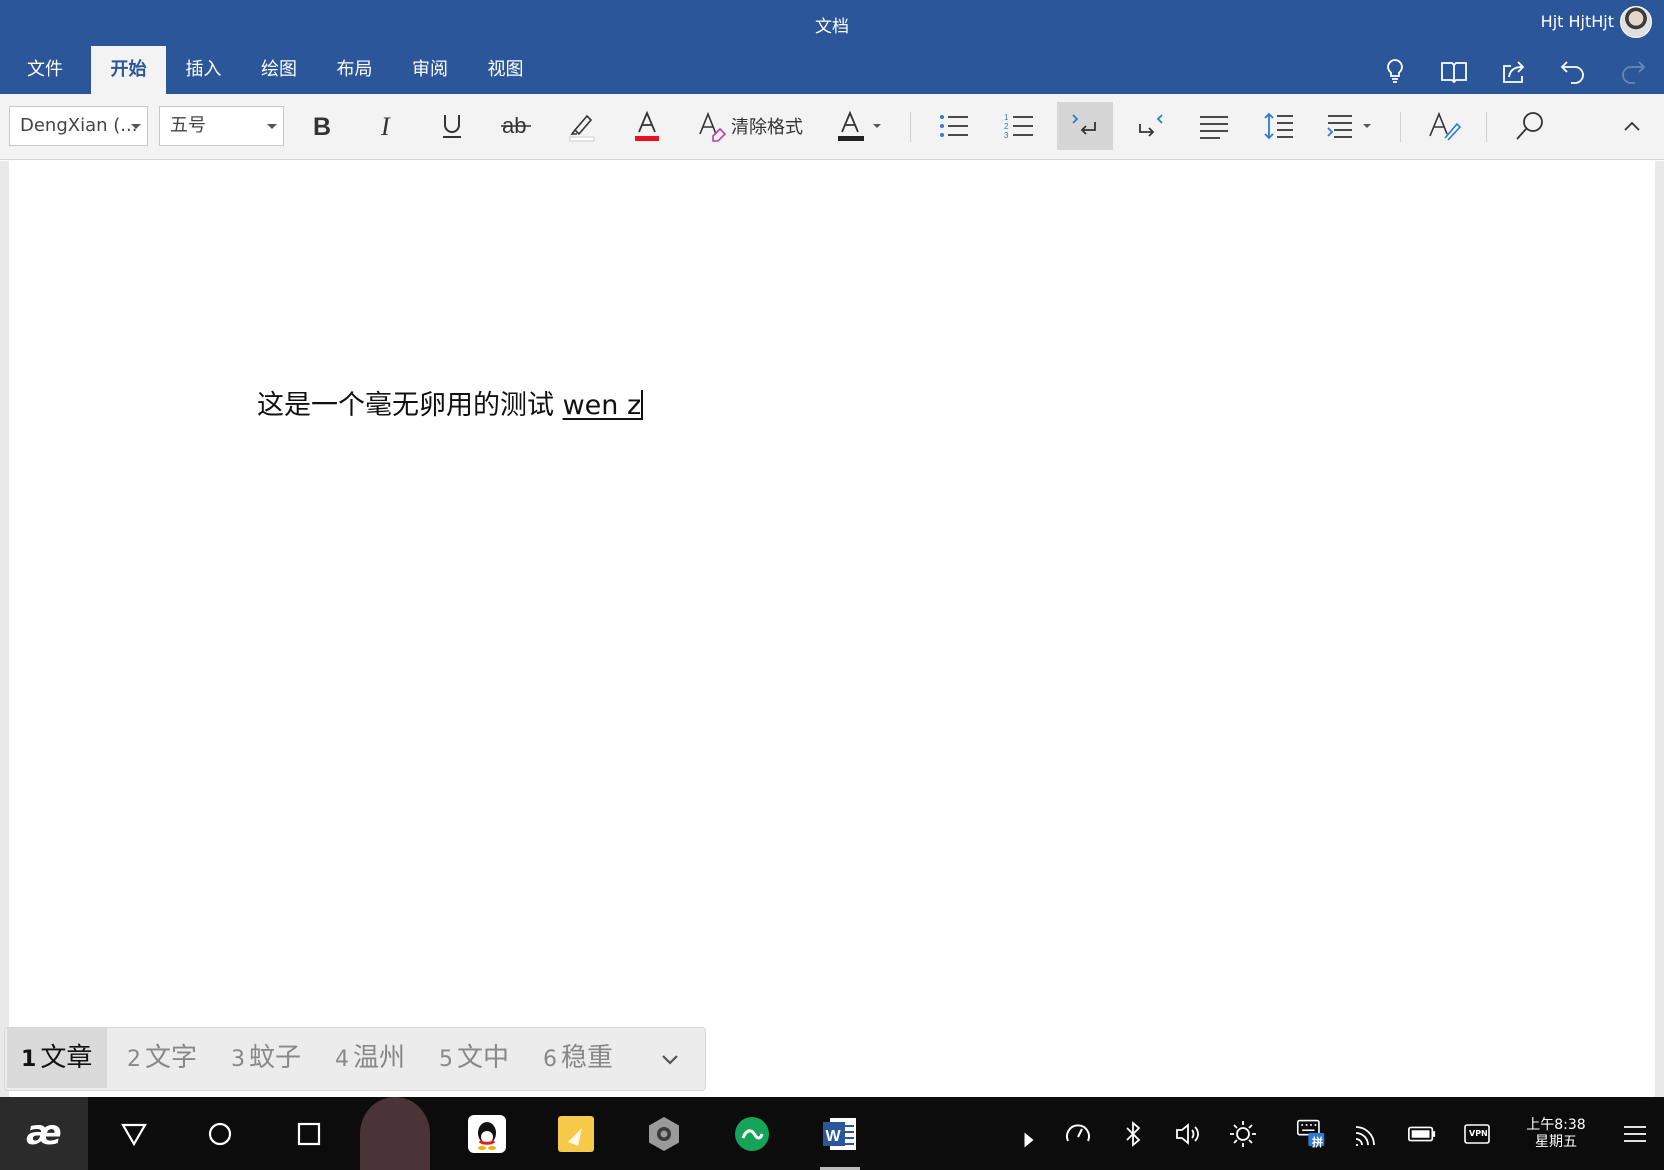  I want to click on tab-review: 审阅, so click(430, 70).